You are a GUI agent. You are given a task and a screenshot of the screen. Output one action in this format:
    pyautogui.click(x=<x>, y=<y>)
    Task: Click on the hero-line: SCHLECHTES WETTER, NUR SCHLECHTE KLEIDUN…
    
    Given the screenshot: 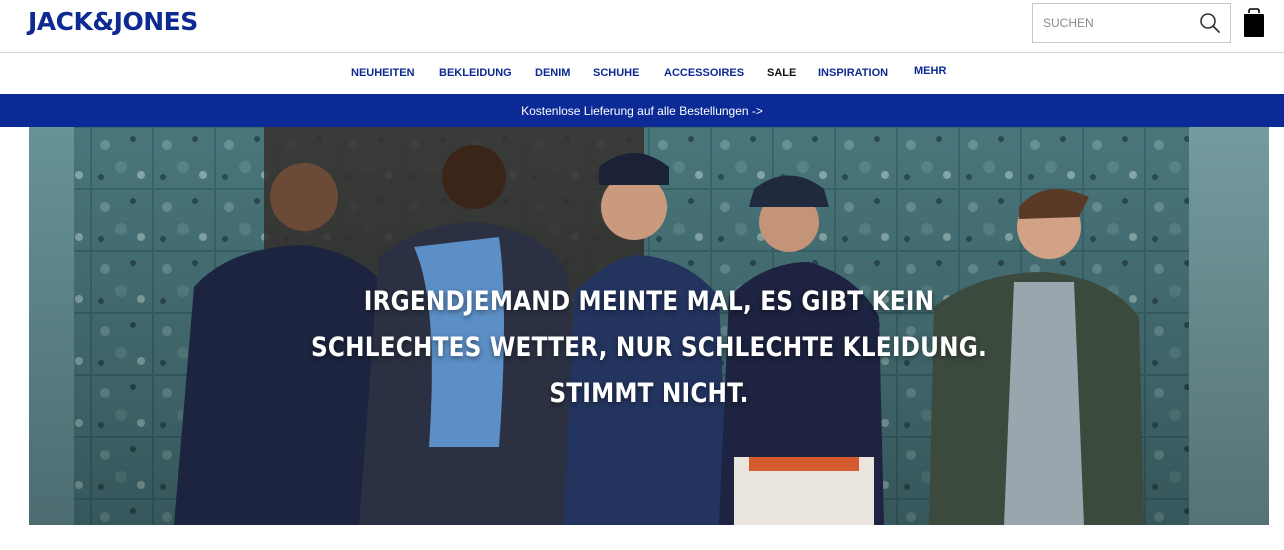 What is the action you would take?
    pyautogui.click(x=649, y=347)
    